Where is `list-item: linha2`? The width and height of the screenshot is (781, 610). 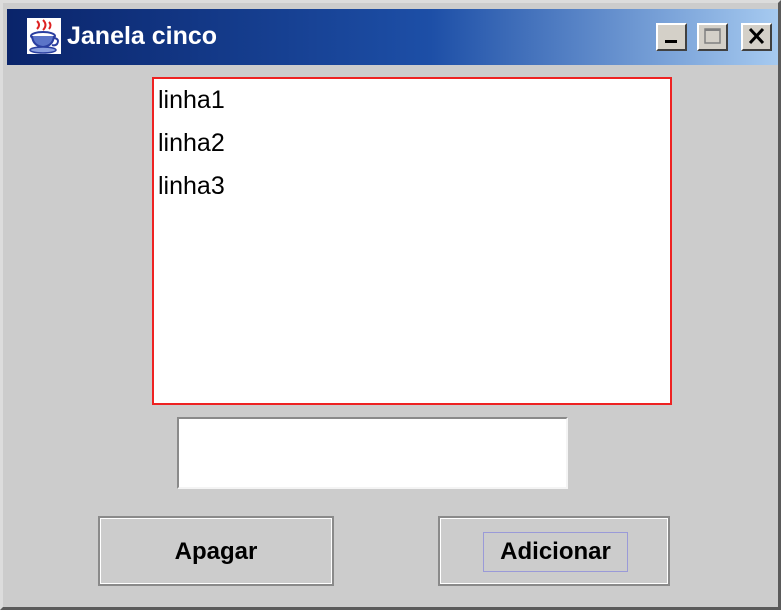
list-item: linha2 is located at coordinates (191, 143).